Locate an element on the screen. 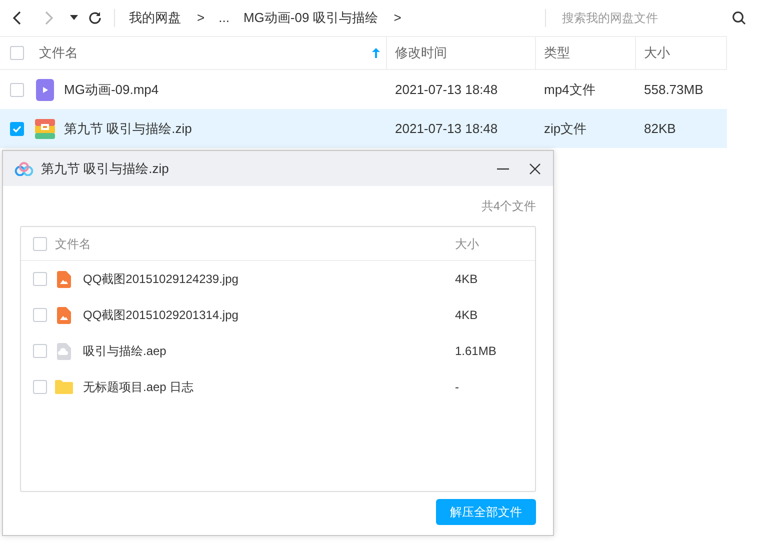  file-row: 第九节 吸引与描绘.zip 2021-07-13 18:48 zip文件 82KB is located at coordinates (363, 128).